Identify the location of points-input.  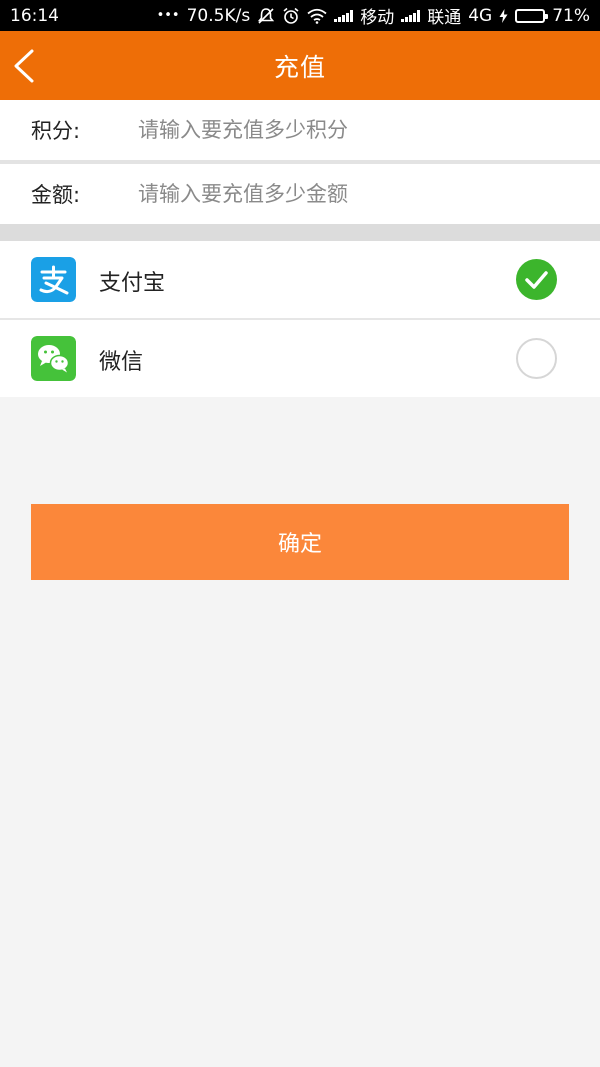
(358, 130).